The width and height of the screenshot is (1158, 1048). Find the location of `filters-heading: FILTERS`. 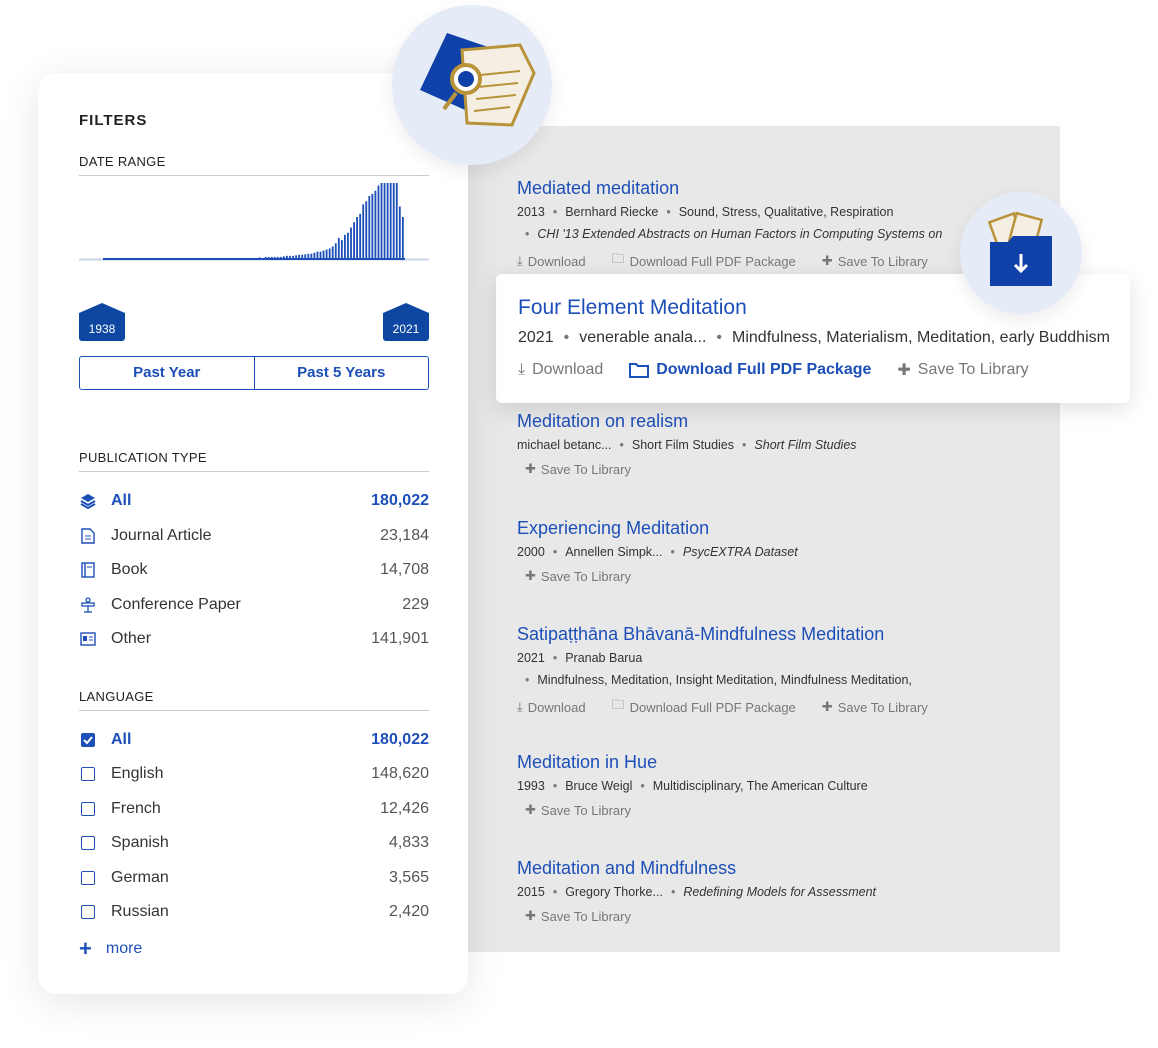

filters-heading: FILTERS is located at coordinates (113, 120).